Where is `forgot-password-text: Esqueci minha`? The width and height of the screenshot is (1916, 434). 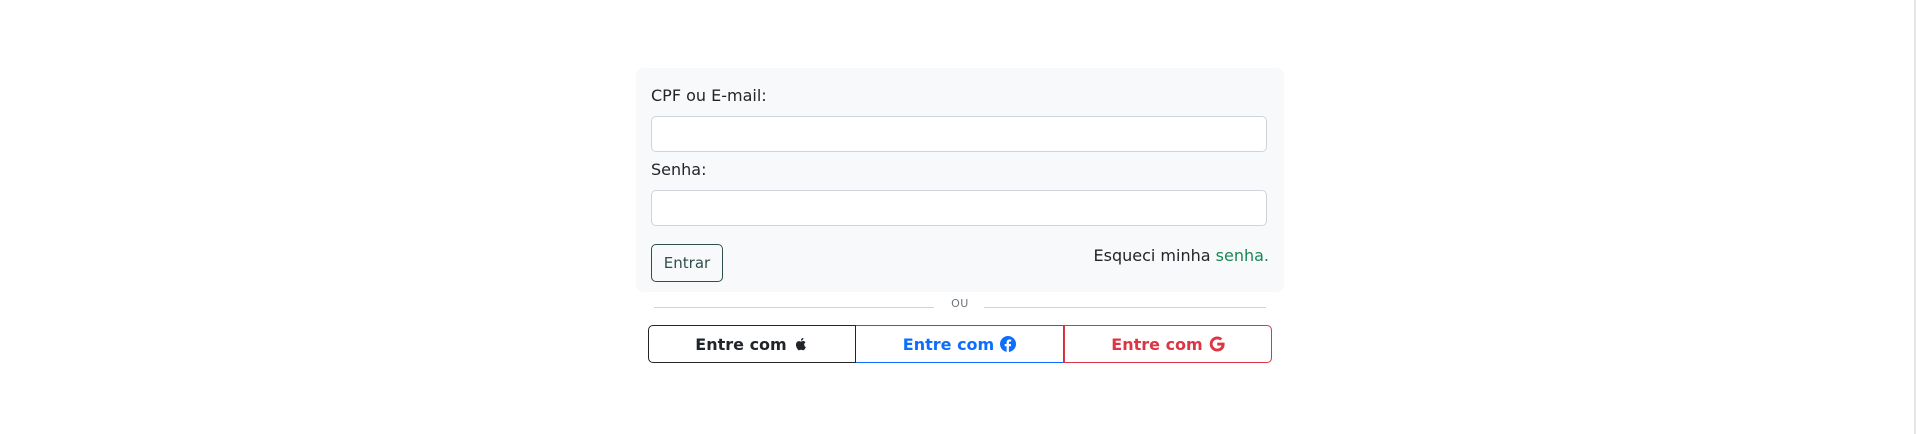 forgot-password-text: Esqueci minha is located at coordinates (1152, 255).